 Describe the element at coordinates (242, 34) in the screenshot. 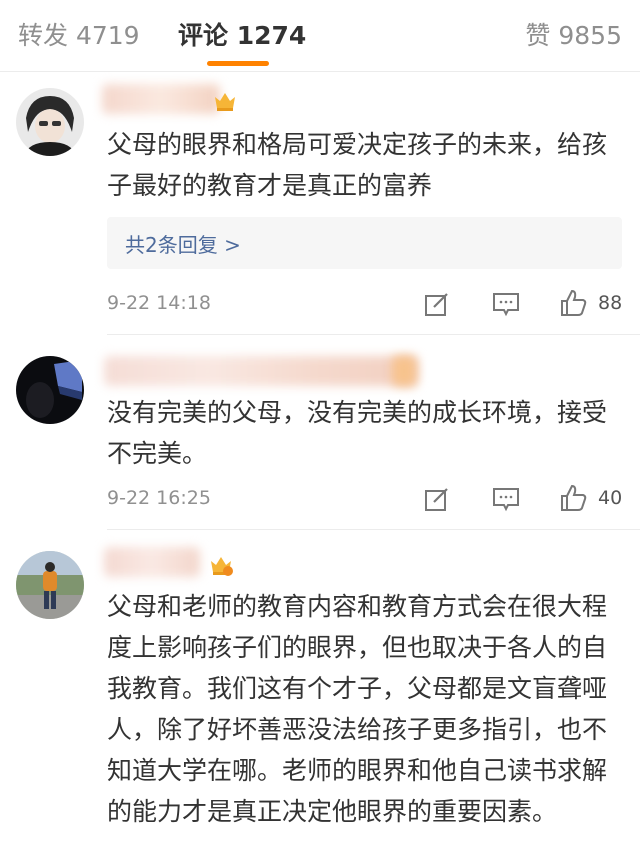

I see `tab-comments: 评论 1274` at that location.